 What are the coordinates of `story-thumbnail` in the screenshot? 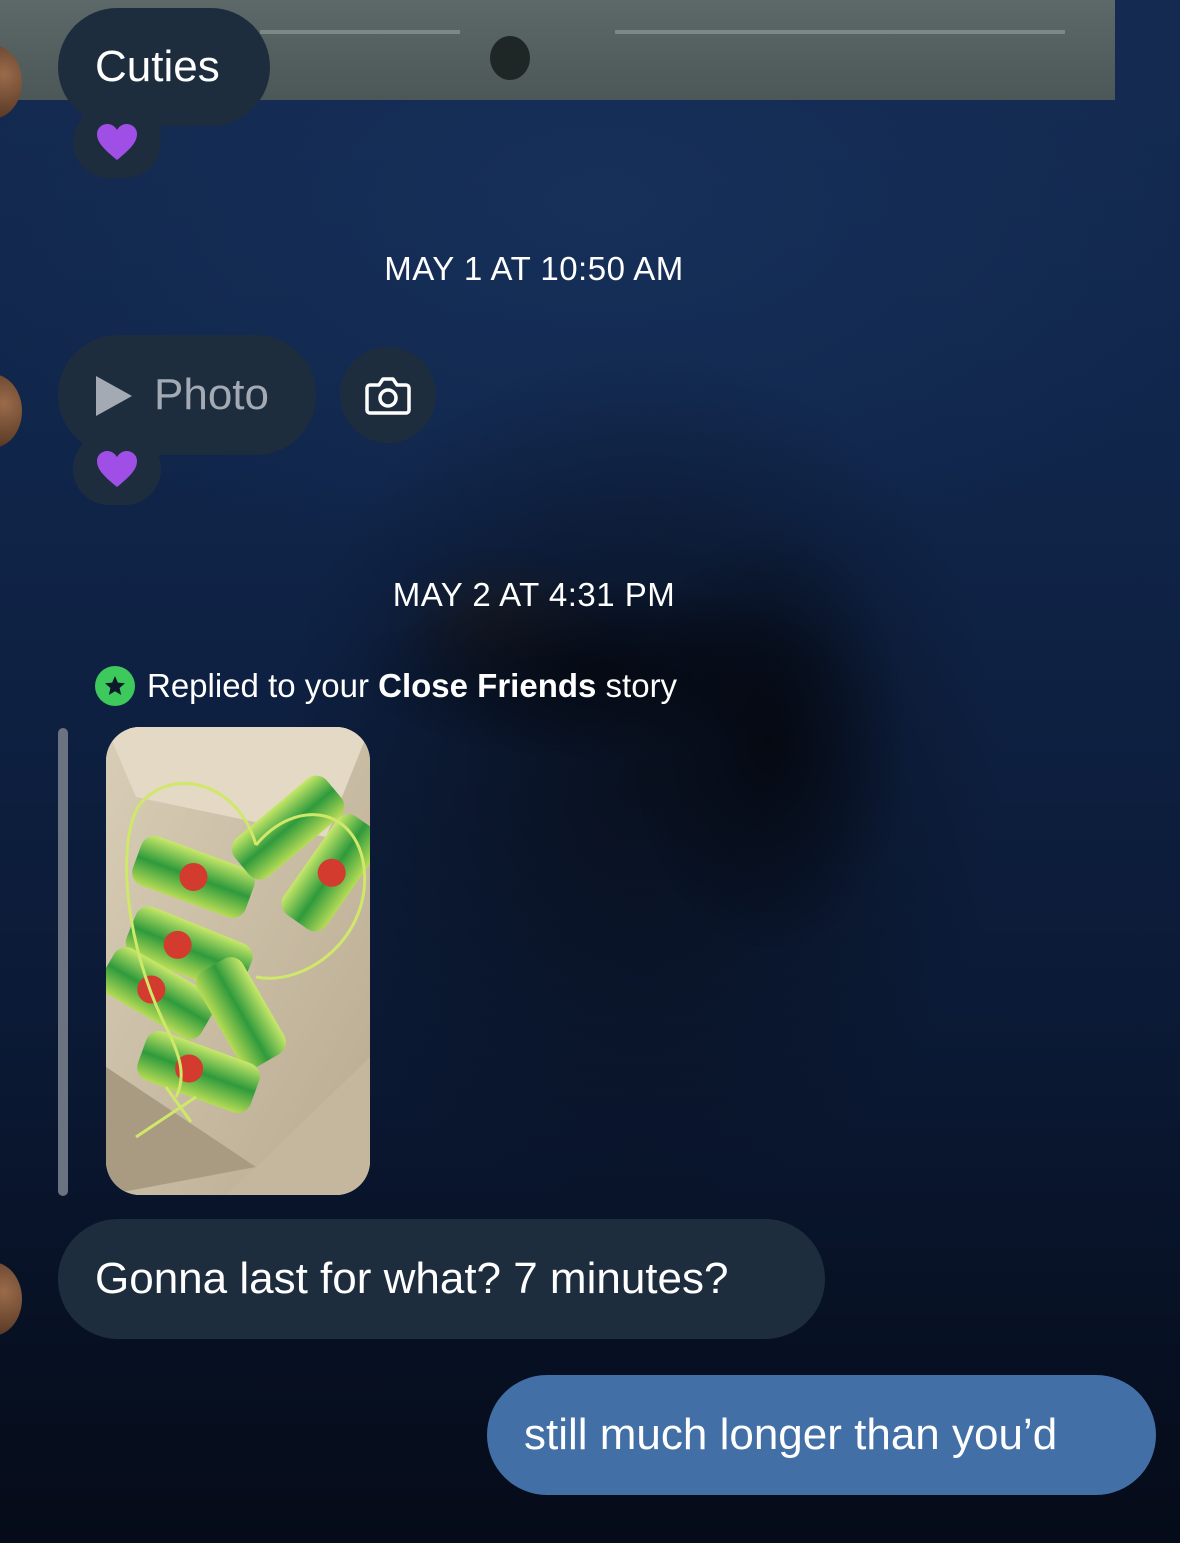 It's located at (238, 961).